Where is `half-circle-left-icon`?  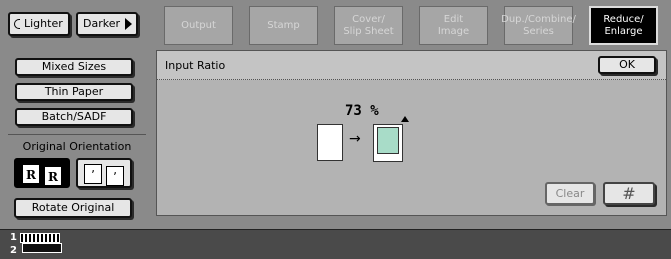
half-circle-left-icon is located at coordinates (17, 24).